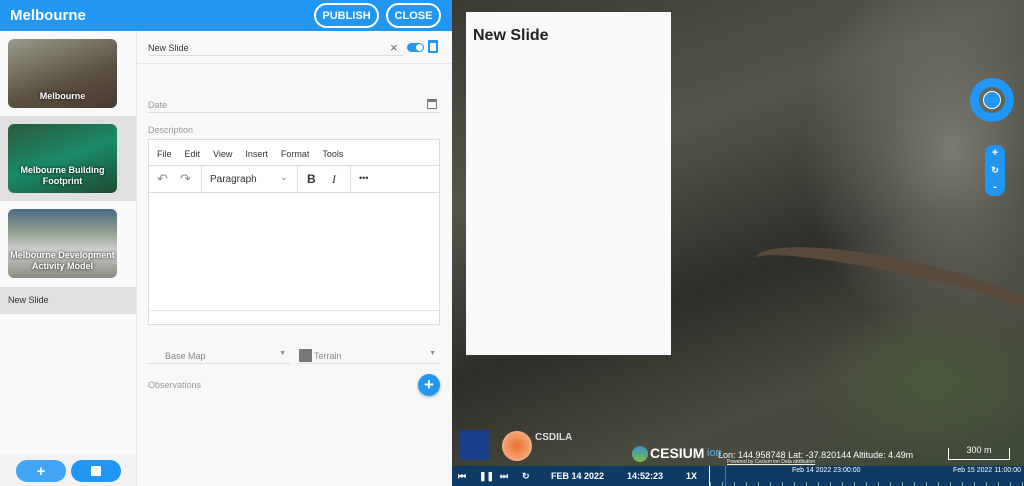  I want to click on add-observation-button: +, so click(429, 385).